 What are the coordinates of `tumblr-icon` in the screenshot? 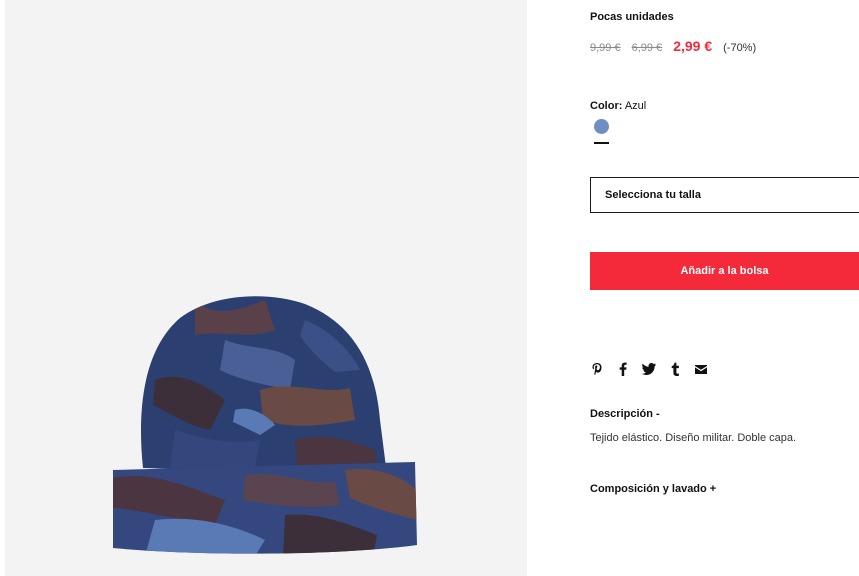 It's located at (675, 369).